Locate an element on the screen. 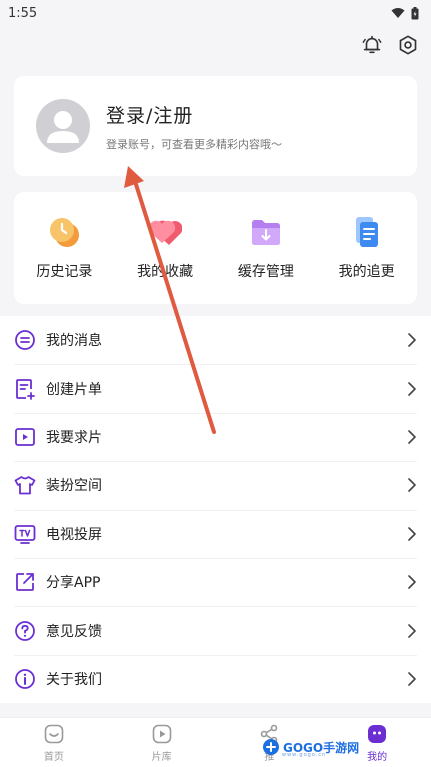 The width and height of the screenshot is (431, 767). menu-item-share: 分享APP is located at coordinates (215, 581).